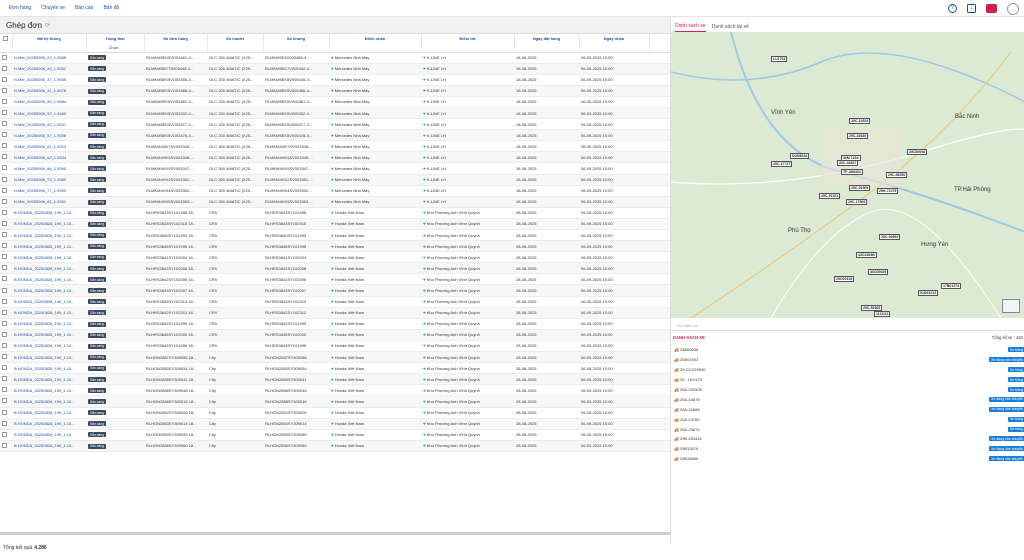 Image resolution: width=1024 pixels, height=560 pixels. Describe the element at coordinates (847, 449) in the screenshot. I see `vehicle-list-item: 🚚29B13579 Xe đang vận chuyển` at that location.